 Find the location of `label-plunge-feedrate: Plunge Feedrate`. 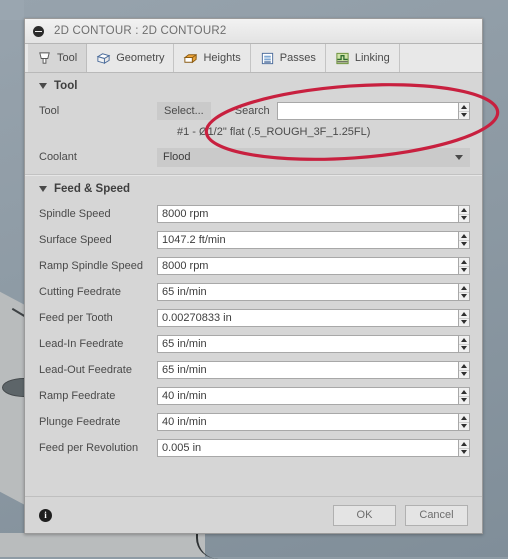

label-plunge-feedrate: Plunge Feedrate is located at coordinates (80, 422).